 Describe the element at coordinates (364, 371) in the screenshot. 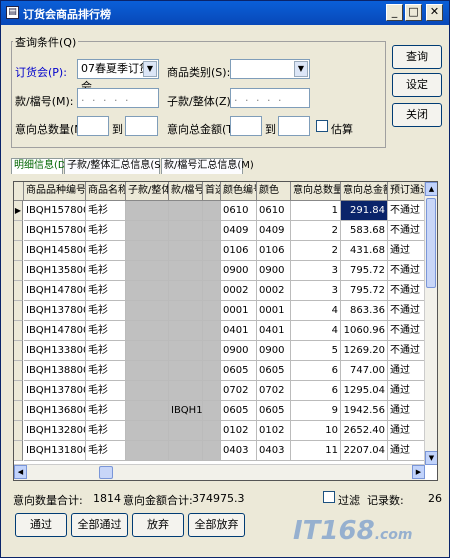

I see `table-cell: 747.00` at that location.